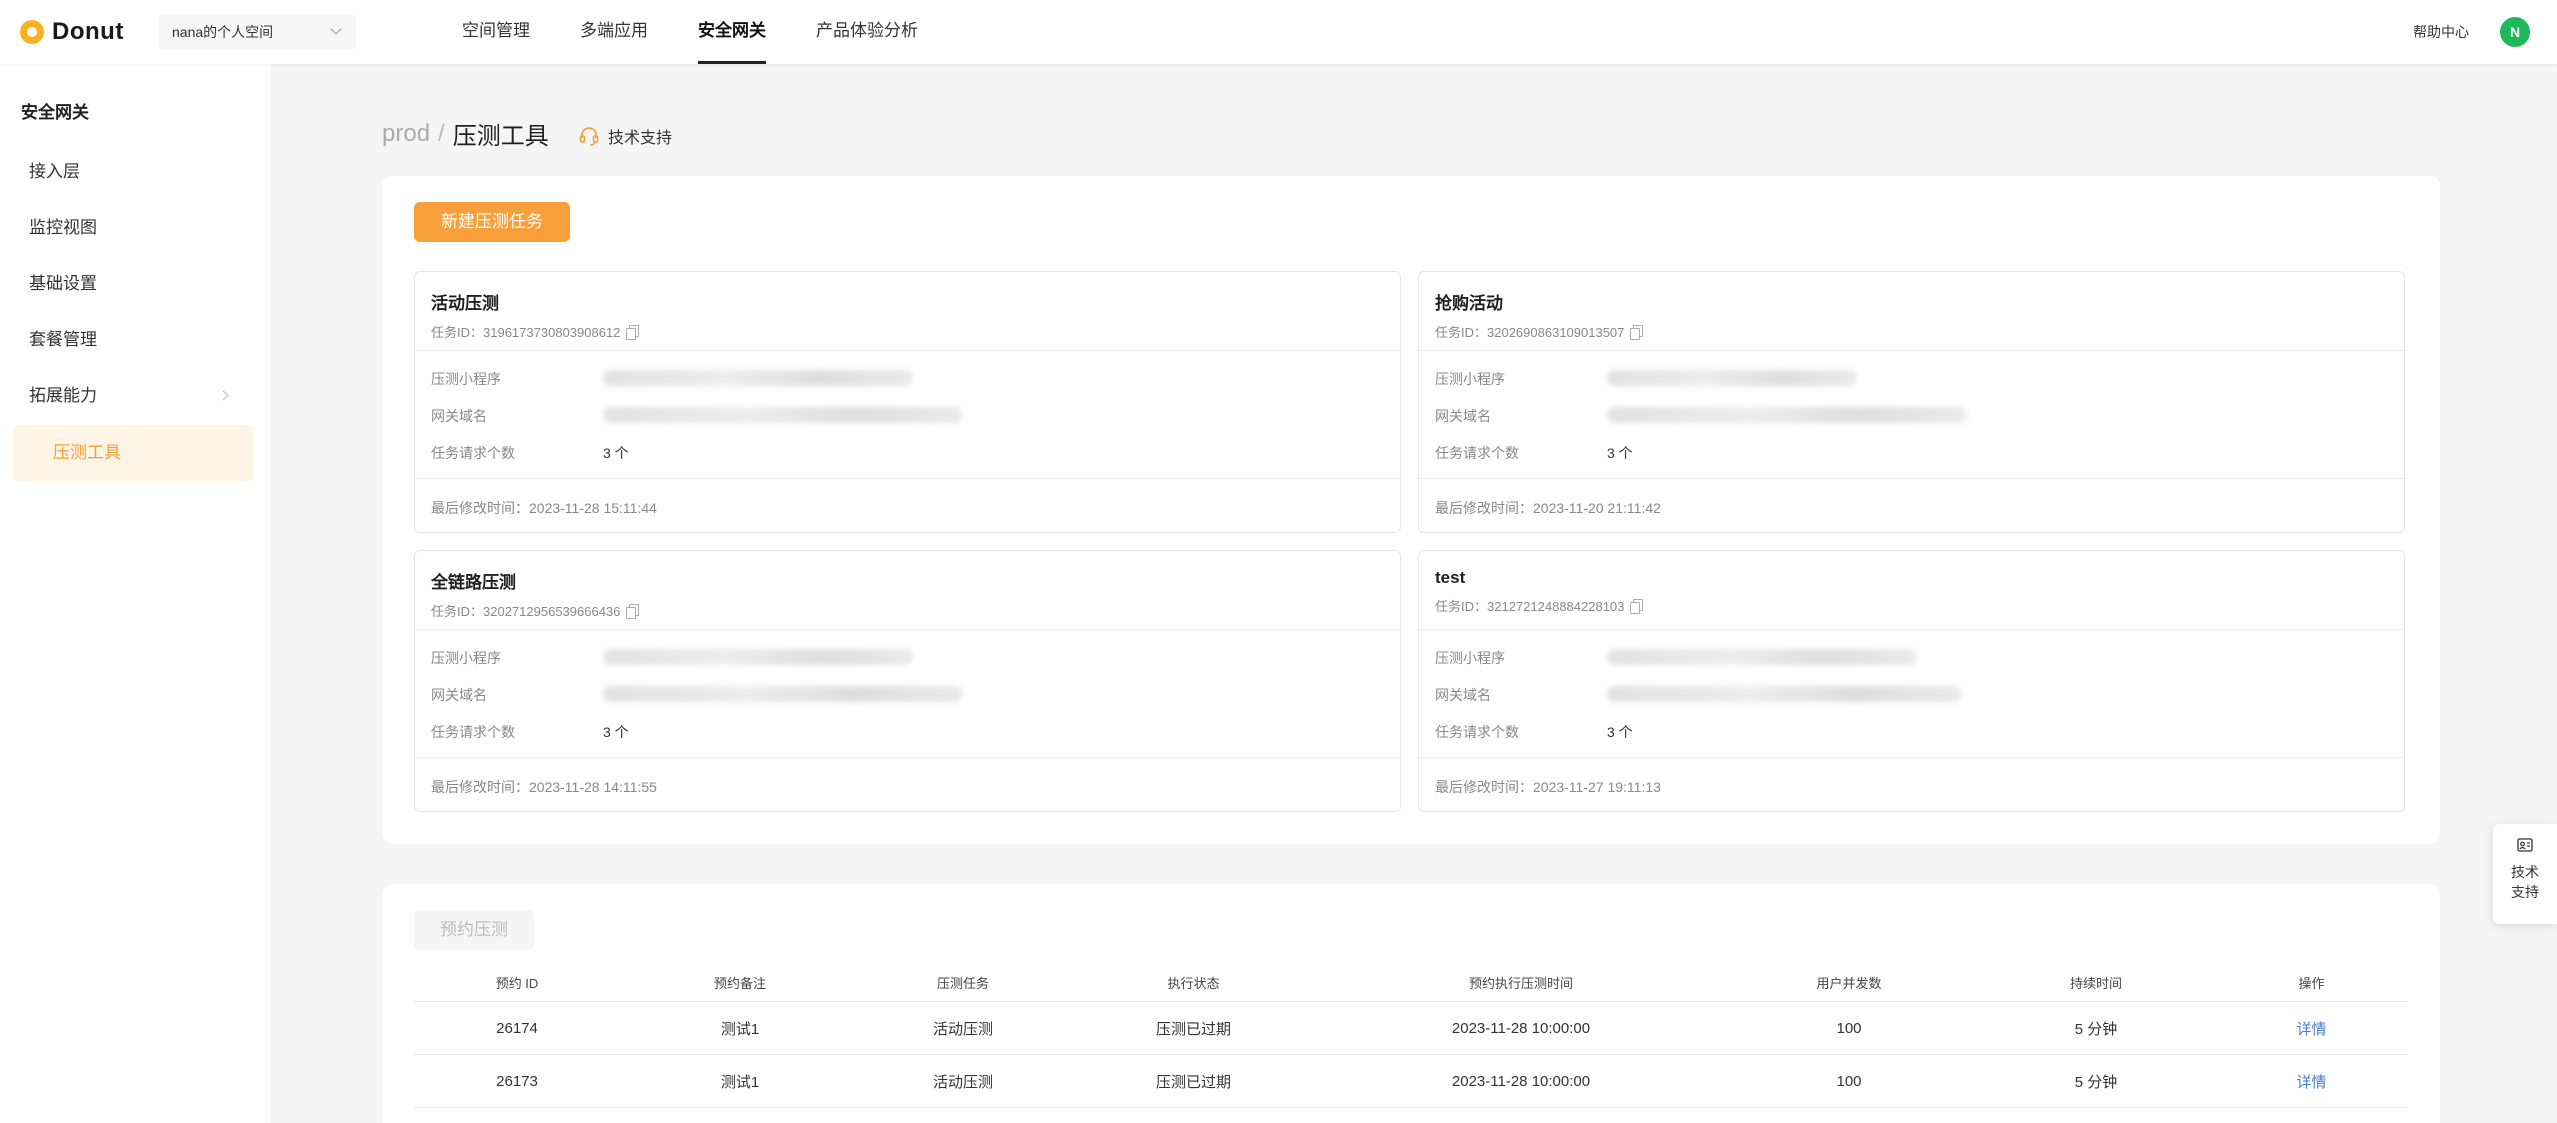 The width and height of the screenshot is (2557, 1123). I want to click on col-status: 执行状态, so click(1193, 983).